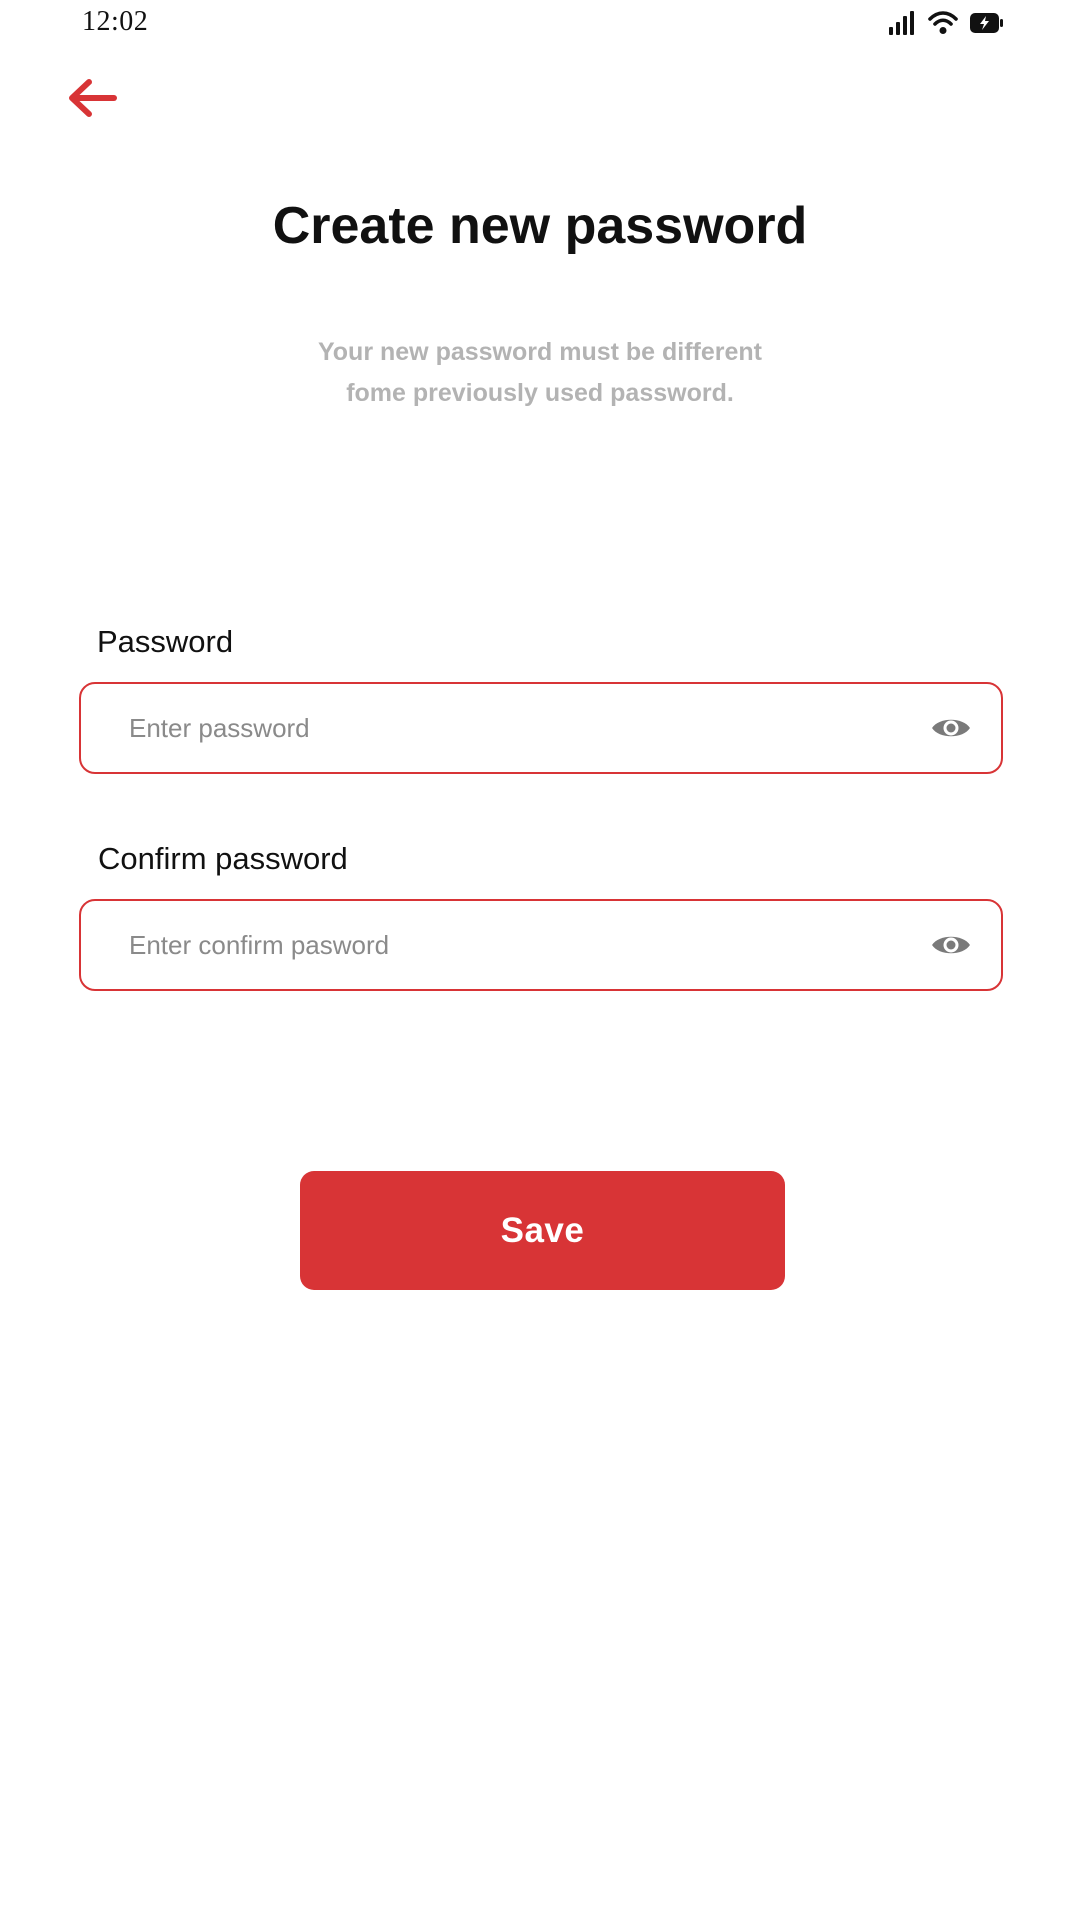 The width and height of the screenshot is (1080, 1920). I want to click on wifi-icon, so click(943, 23).